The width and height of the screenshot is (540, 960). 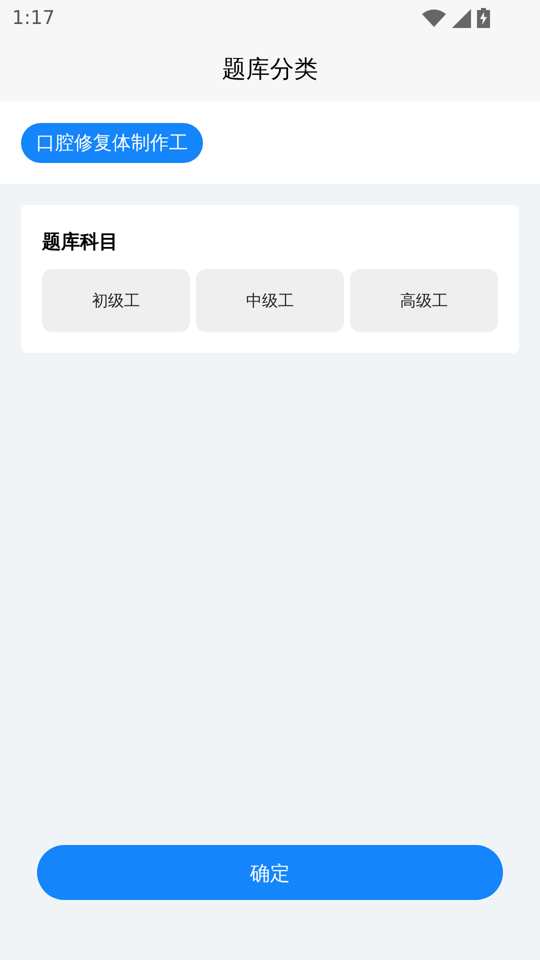 What do you see at coordinates (270, 300) in the screenshot?
I see `subject-button: 中级工` at bounding box center [270, 300].